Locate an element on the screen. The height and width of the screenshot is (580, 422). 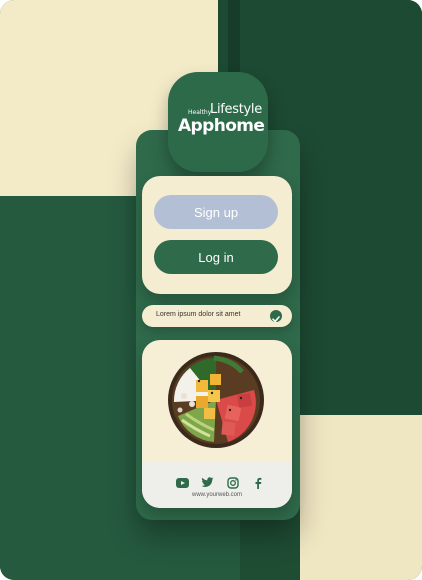
poke-bowl-image is located at coordinates (216, 400).